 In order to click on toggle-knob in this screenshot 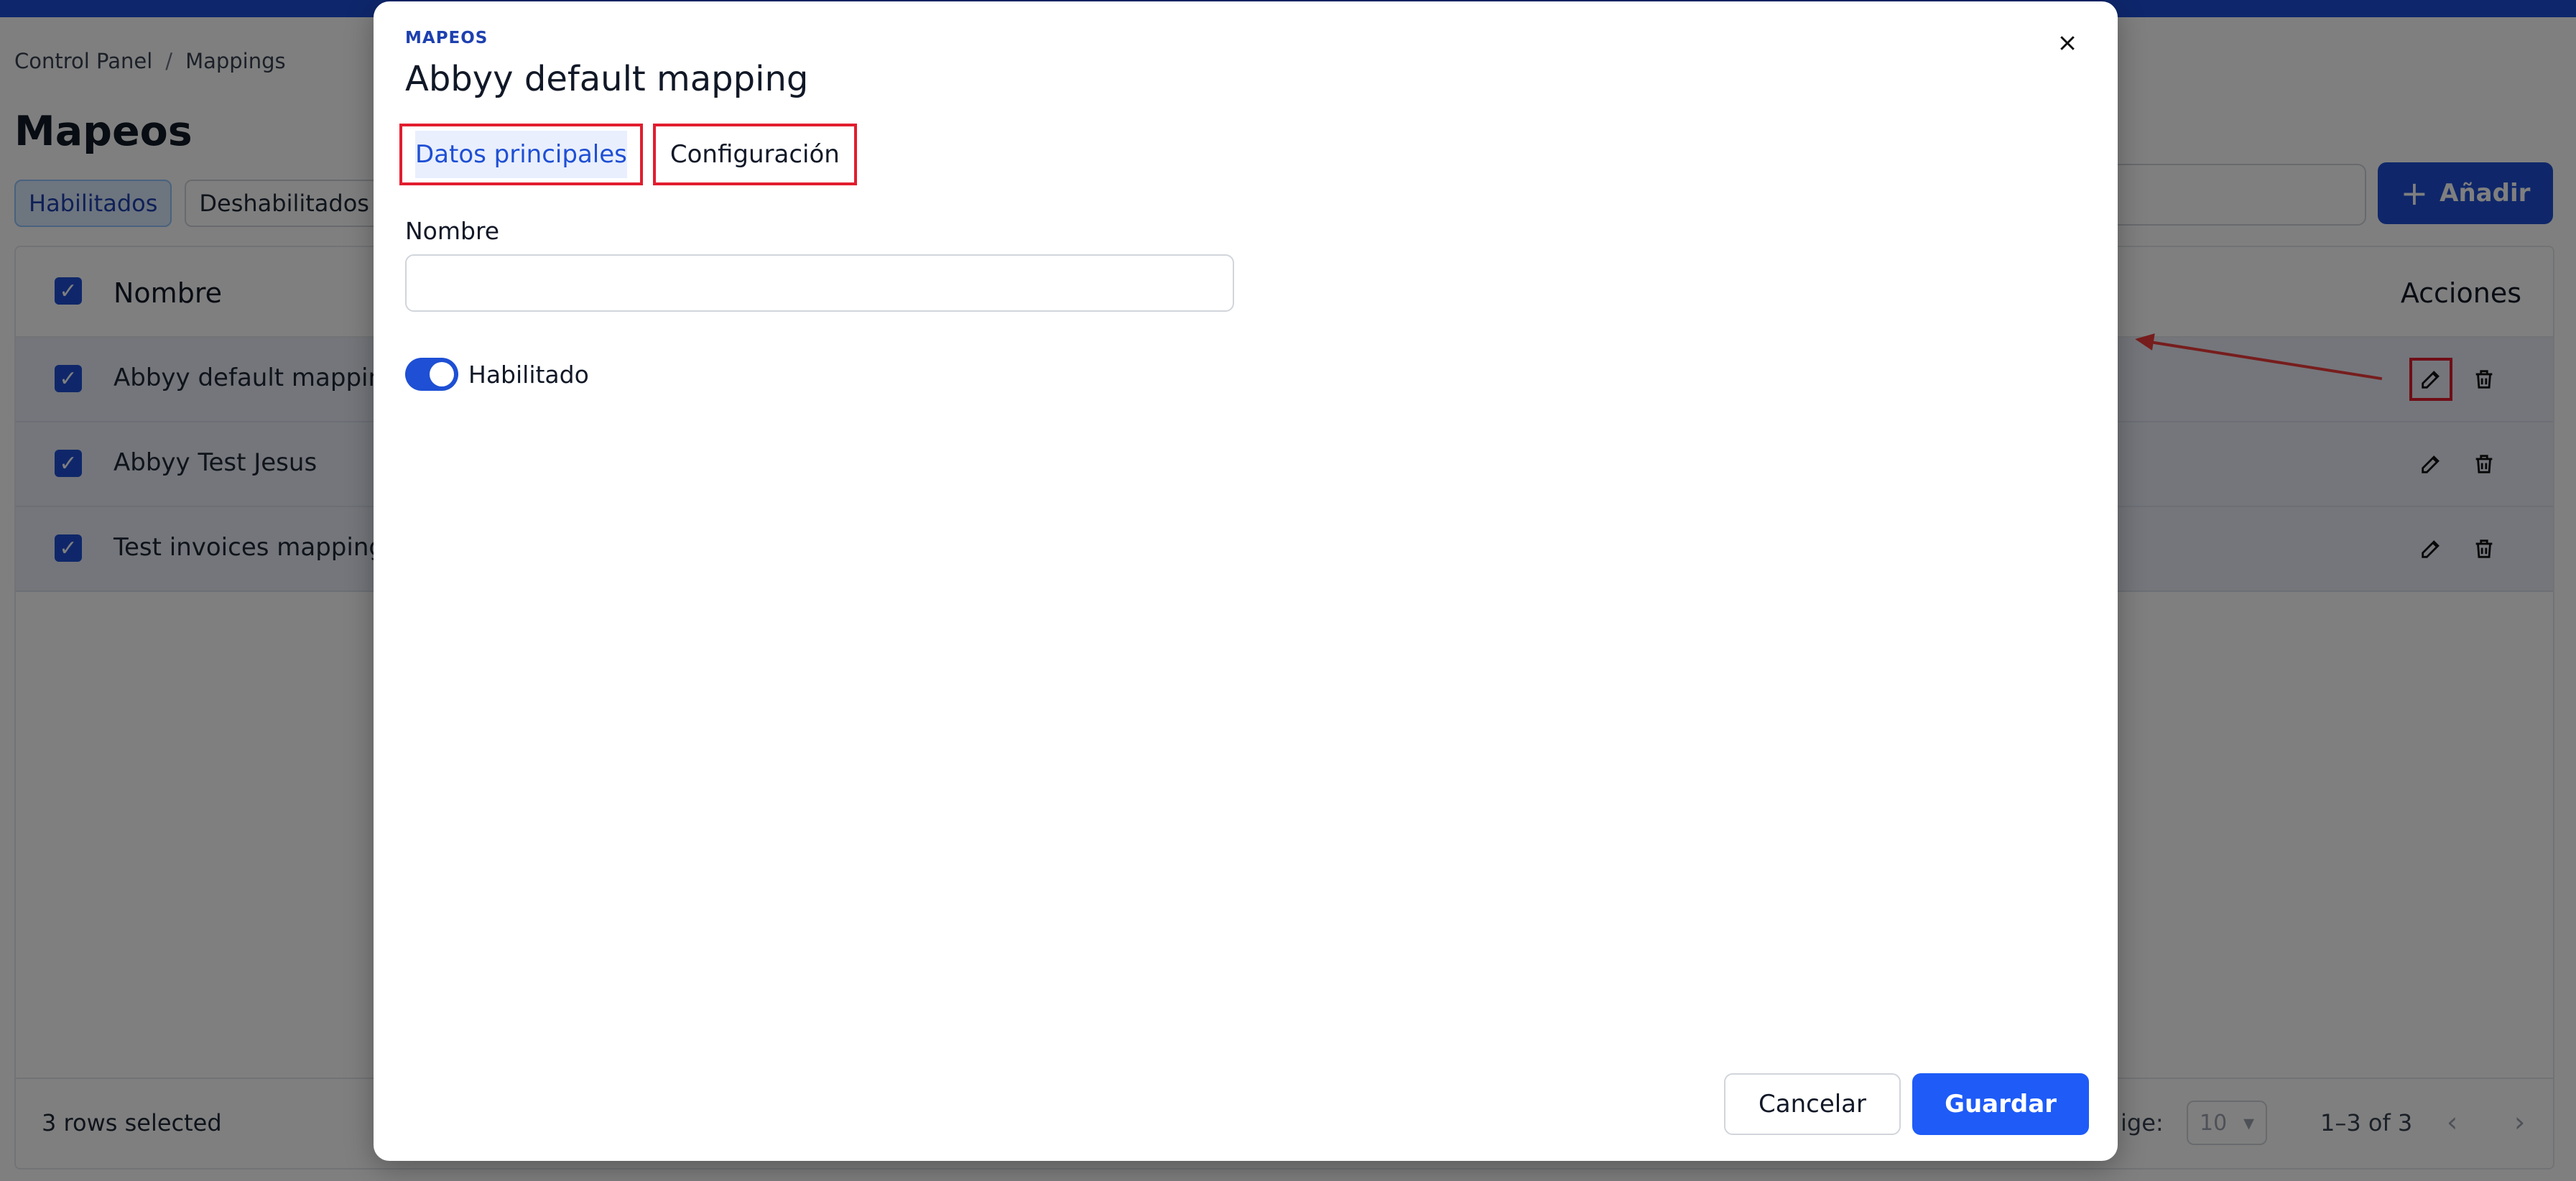, I will do `click(442, 374)`.